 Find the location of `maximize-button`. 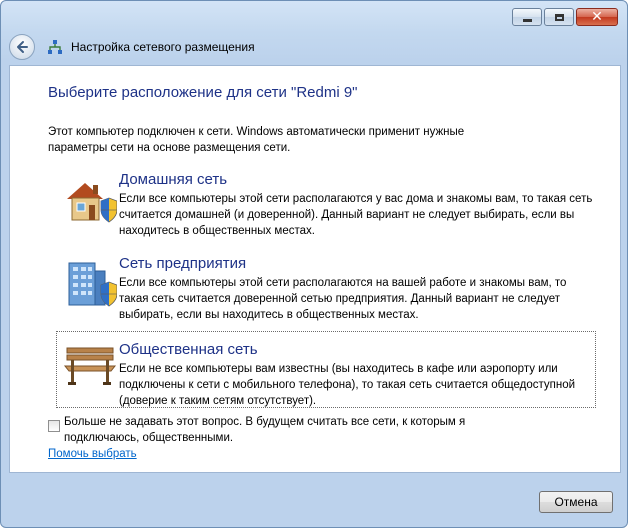

maximize-button is located at coordinates (559, 17).